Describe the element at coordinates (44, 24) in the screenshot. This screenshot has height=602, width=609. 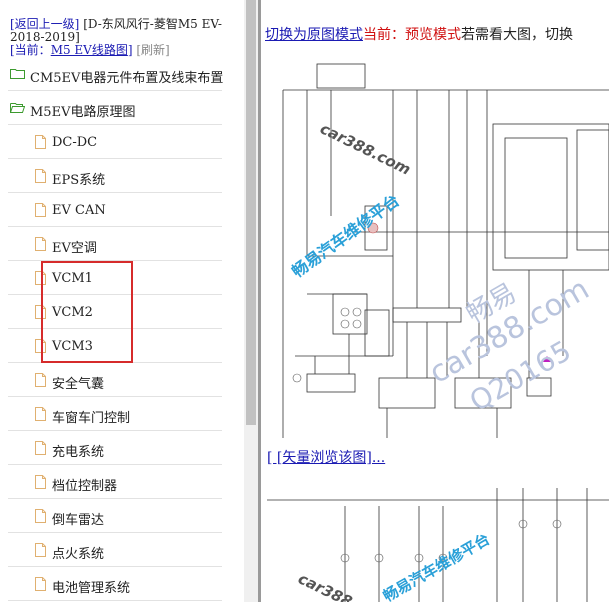
I see `back-link: [返回上一级]` at that location.